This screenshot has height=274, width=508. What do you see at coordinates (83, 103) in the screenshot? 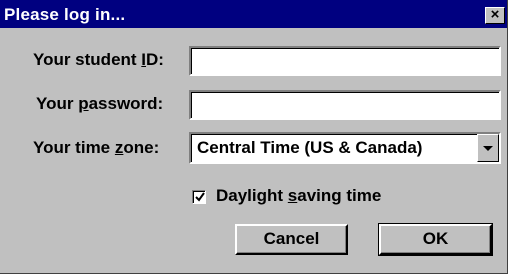
I see `password-label-accel: p` at bounding box center [83, 103].